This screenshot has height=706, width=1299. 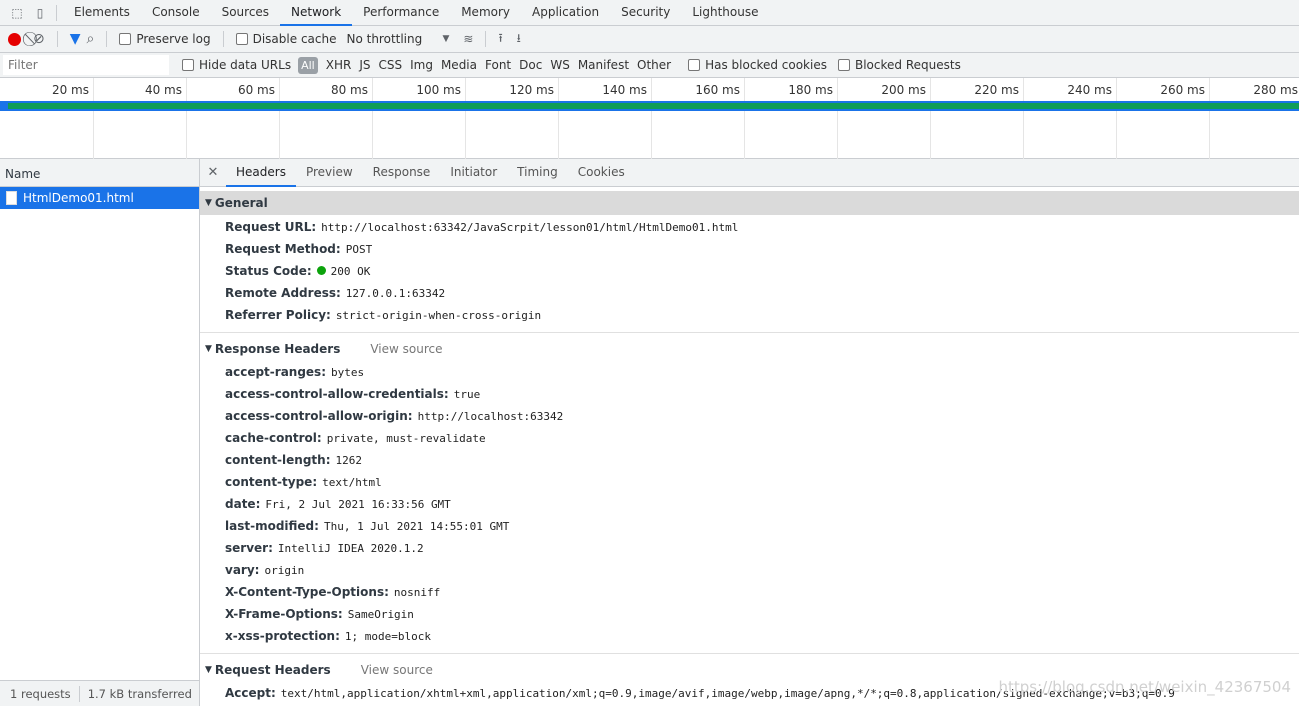 I want to click on general-section-header: ▼ General, so click(x=749, y=203).